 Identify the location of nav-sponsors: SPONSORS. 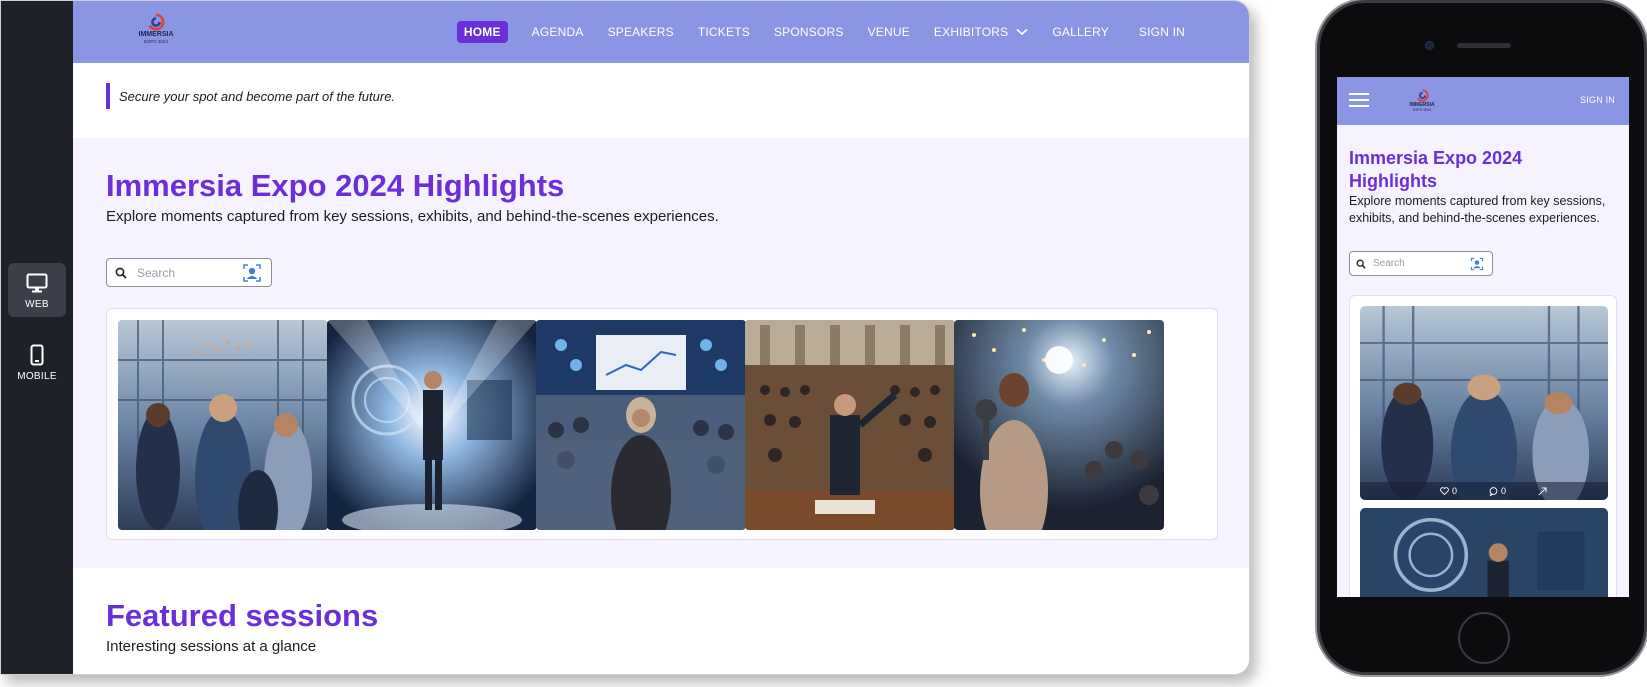
(809, 32).